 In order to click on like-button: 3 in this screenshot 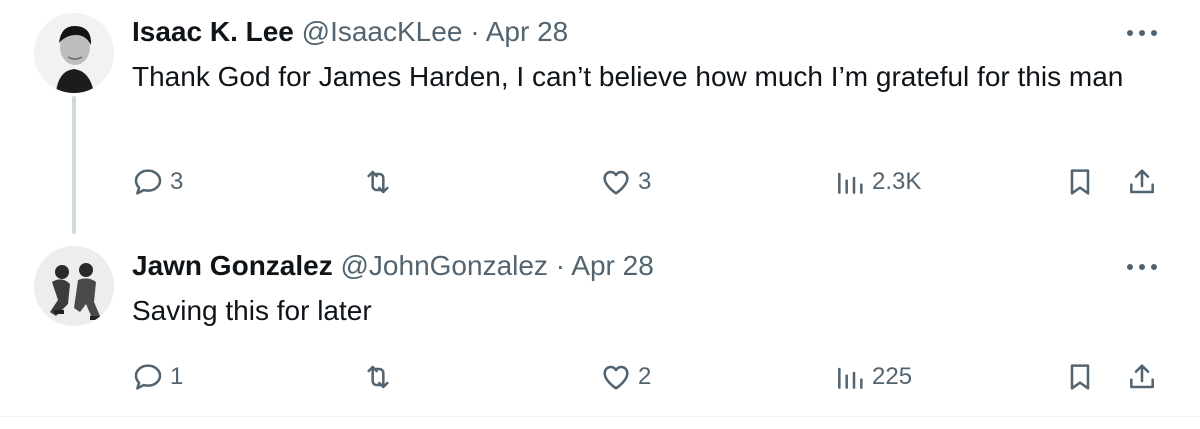, I will do `click(625, 182)`.